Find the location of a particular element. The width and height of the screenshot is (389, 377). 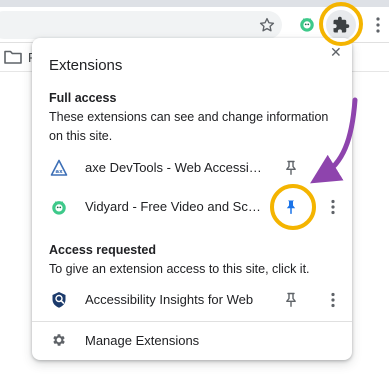

accessibility-insights-icon is located at coordinates (59, 300).